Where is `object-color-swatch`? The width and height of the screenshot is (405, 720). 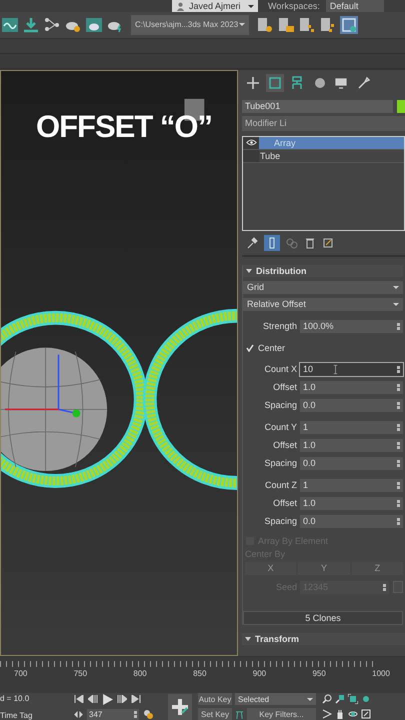 object-color-swatch is located at coordinates (401, 106).